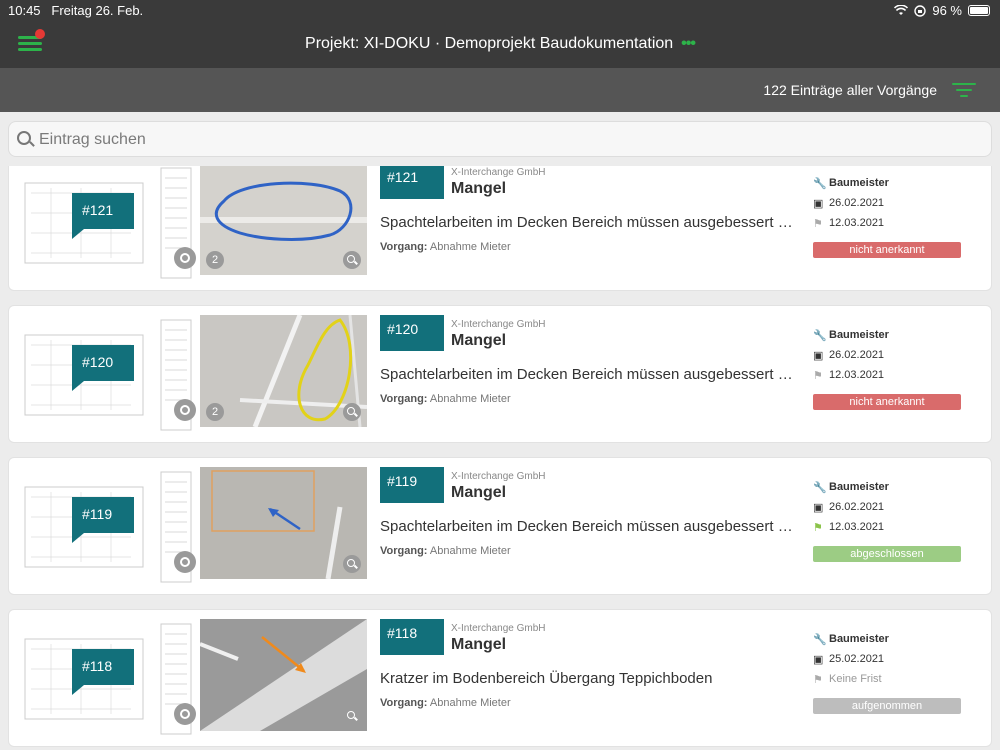 This screenshot has width=1000, height=750. I want to click on entry-id-badge: #119, so click(412, 485).